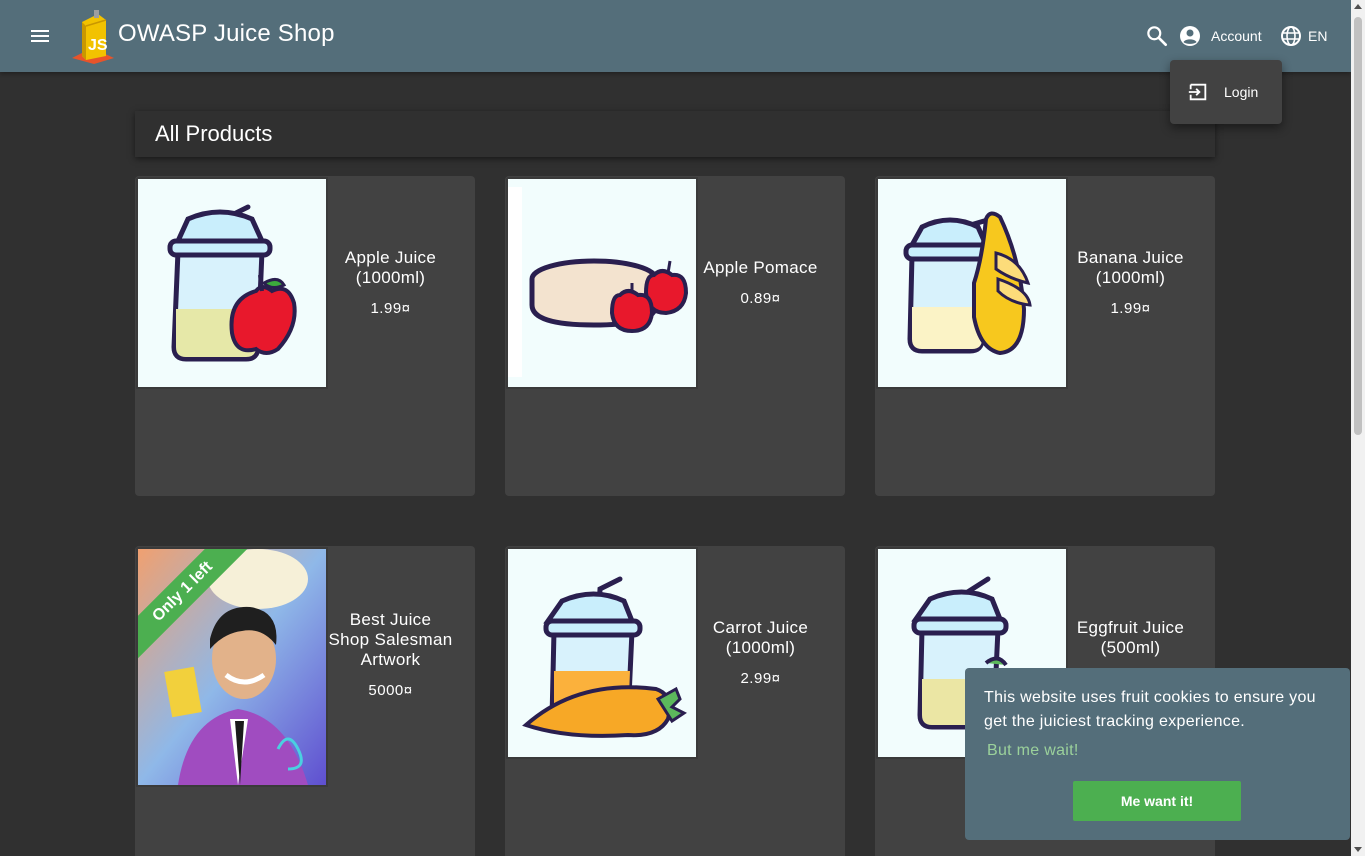 Image resolution: width=1365 pixels, height=856 pixels. I want to click on scroll-up-icon, so click(1358, 6).